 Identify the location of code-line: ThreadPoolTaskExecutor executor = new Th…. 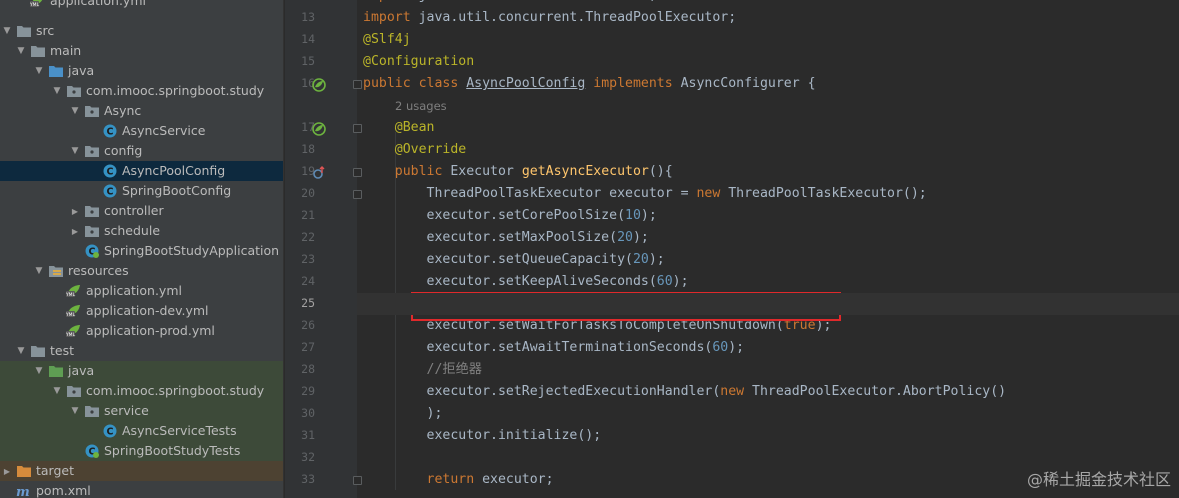
(645, 194).